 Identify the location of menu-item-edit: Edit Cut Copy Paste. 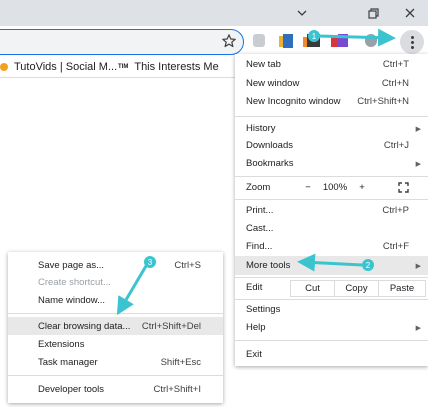
(331, 287).